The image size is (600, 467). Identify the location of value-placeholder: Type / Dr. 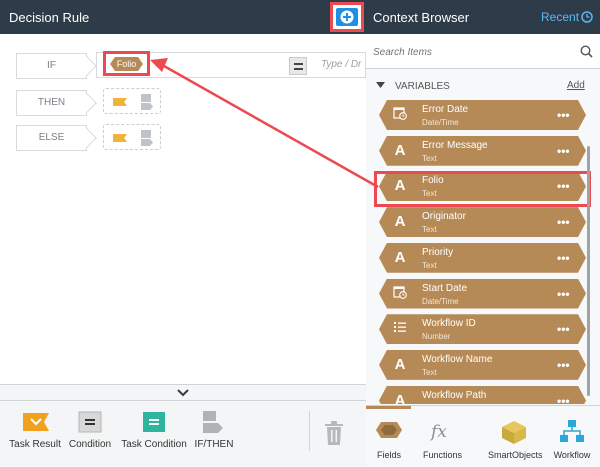
(341, 64).